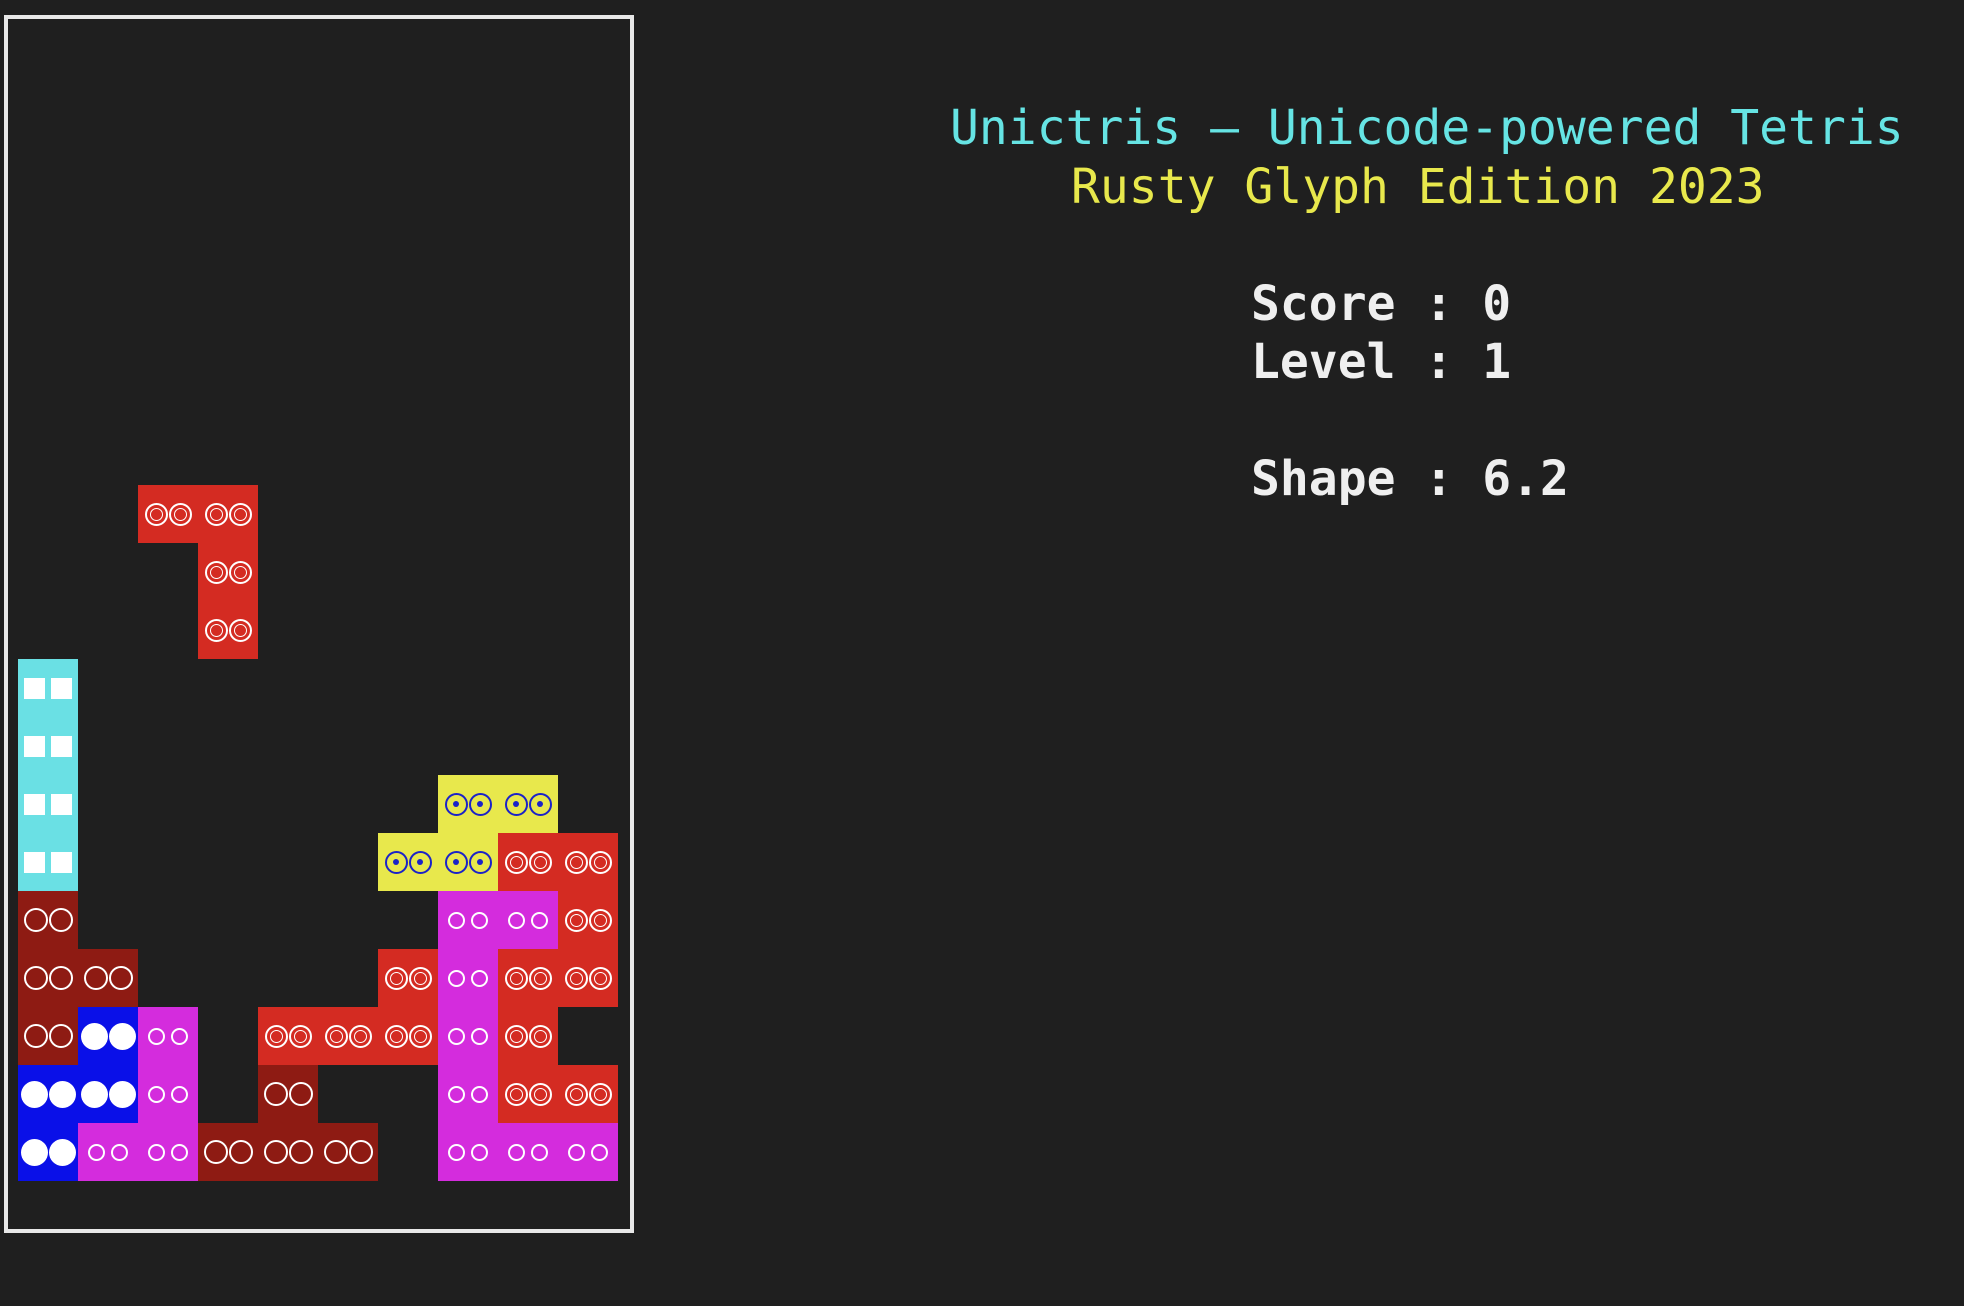  Describe the element at coordinates (1497, 304) in the screenshot. I see `score-value: 0` at that location.